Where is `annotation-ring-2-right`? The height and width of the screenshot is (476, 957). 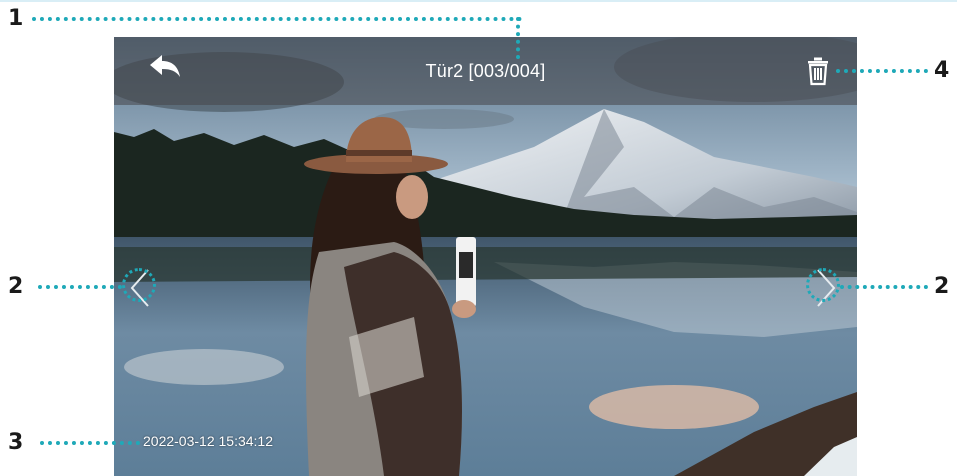 annotation-ring-2-right is located at coordinates (823, 285).